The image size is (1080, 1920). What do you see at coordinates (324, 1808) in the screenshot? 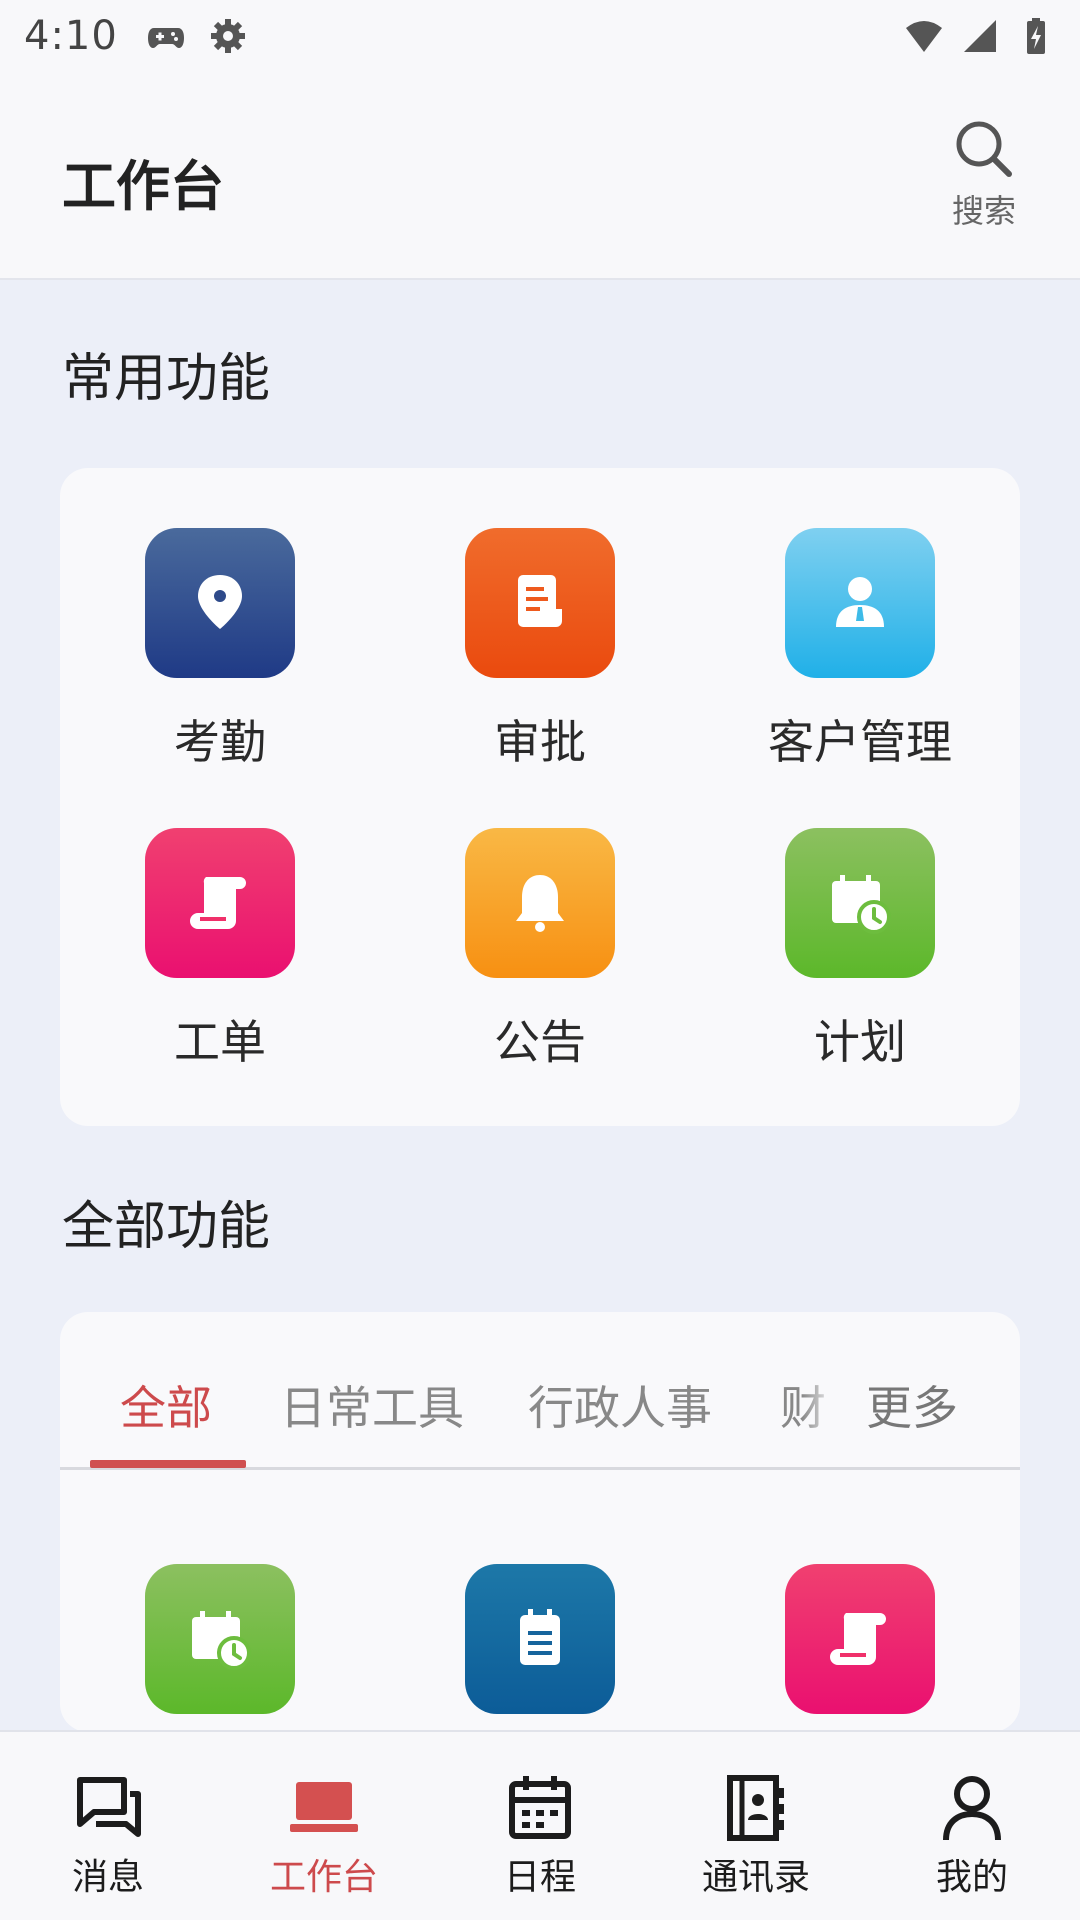
I see `laptop-icon` at bounding box center [324, 1808].